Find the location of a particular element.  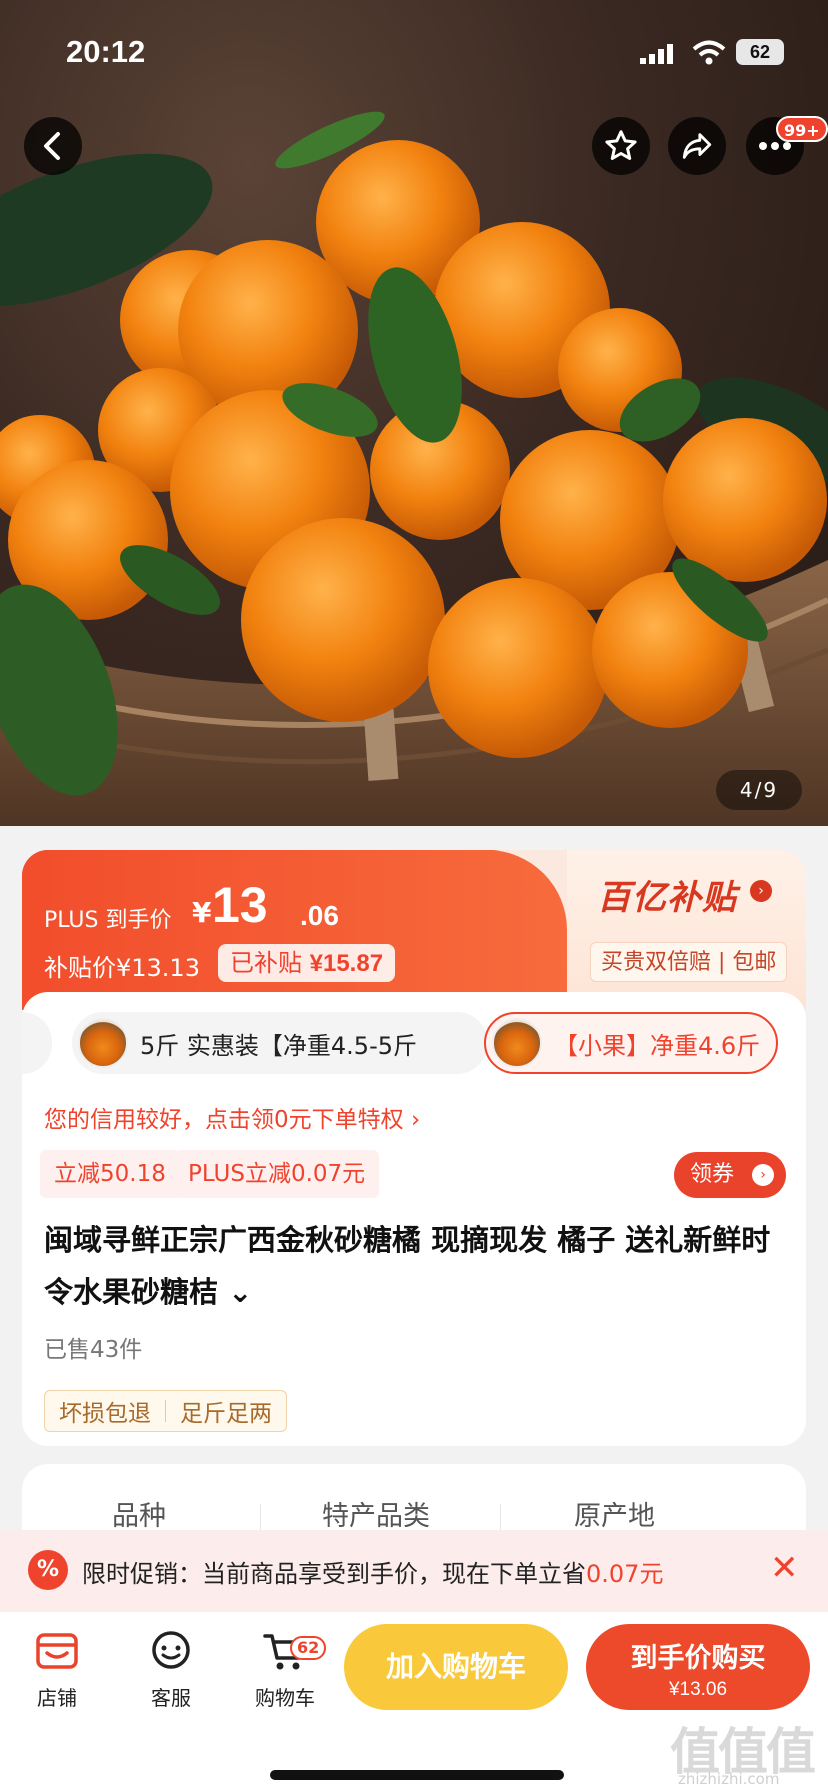

buy-now-price: ¥13.06 is located at coordinates (698, 1689).